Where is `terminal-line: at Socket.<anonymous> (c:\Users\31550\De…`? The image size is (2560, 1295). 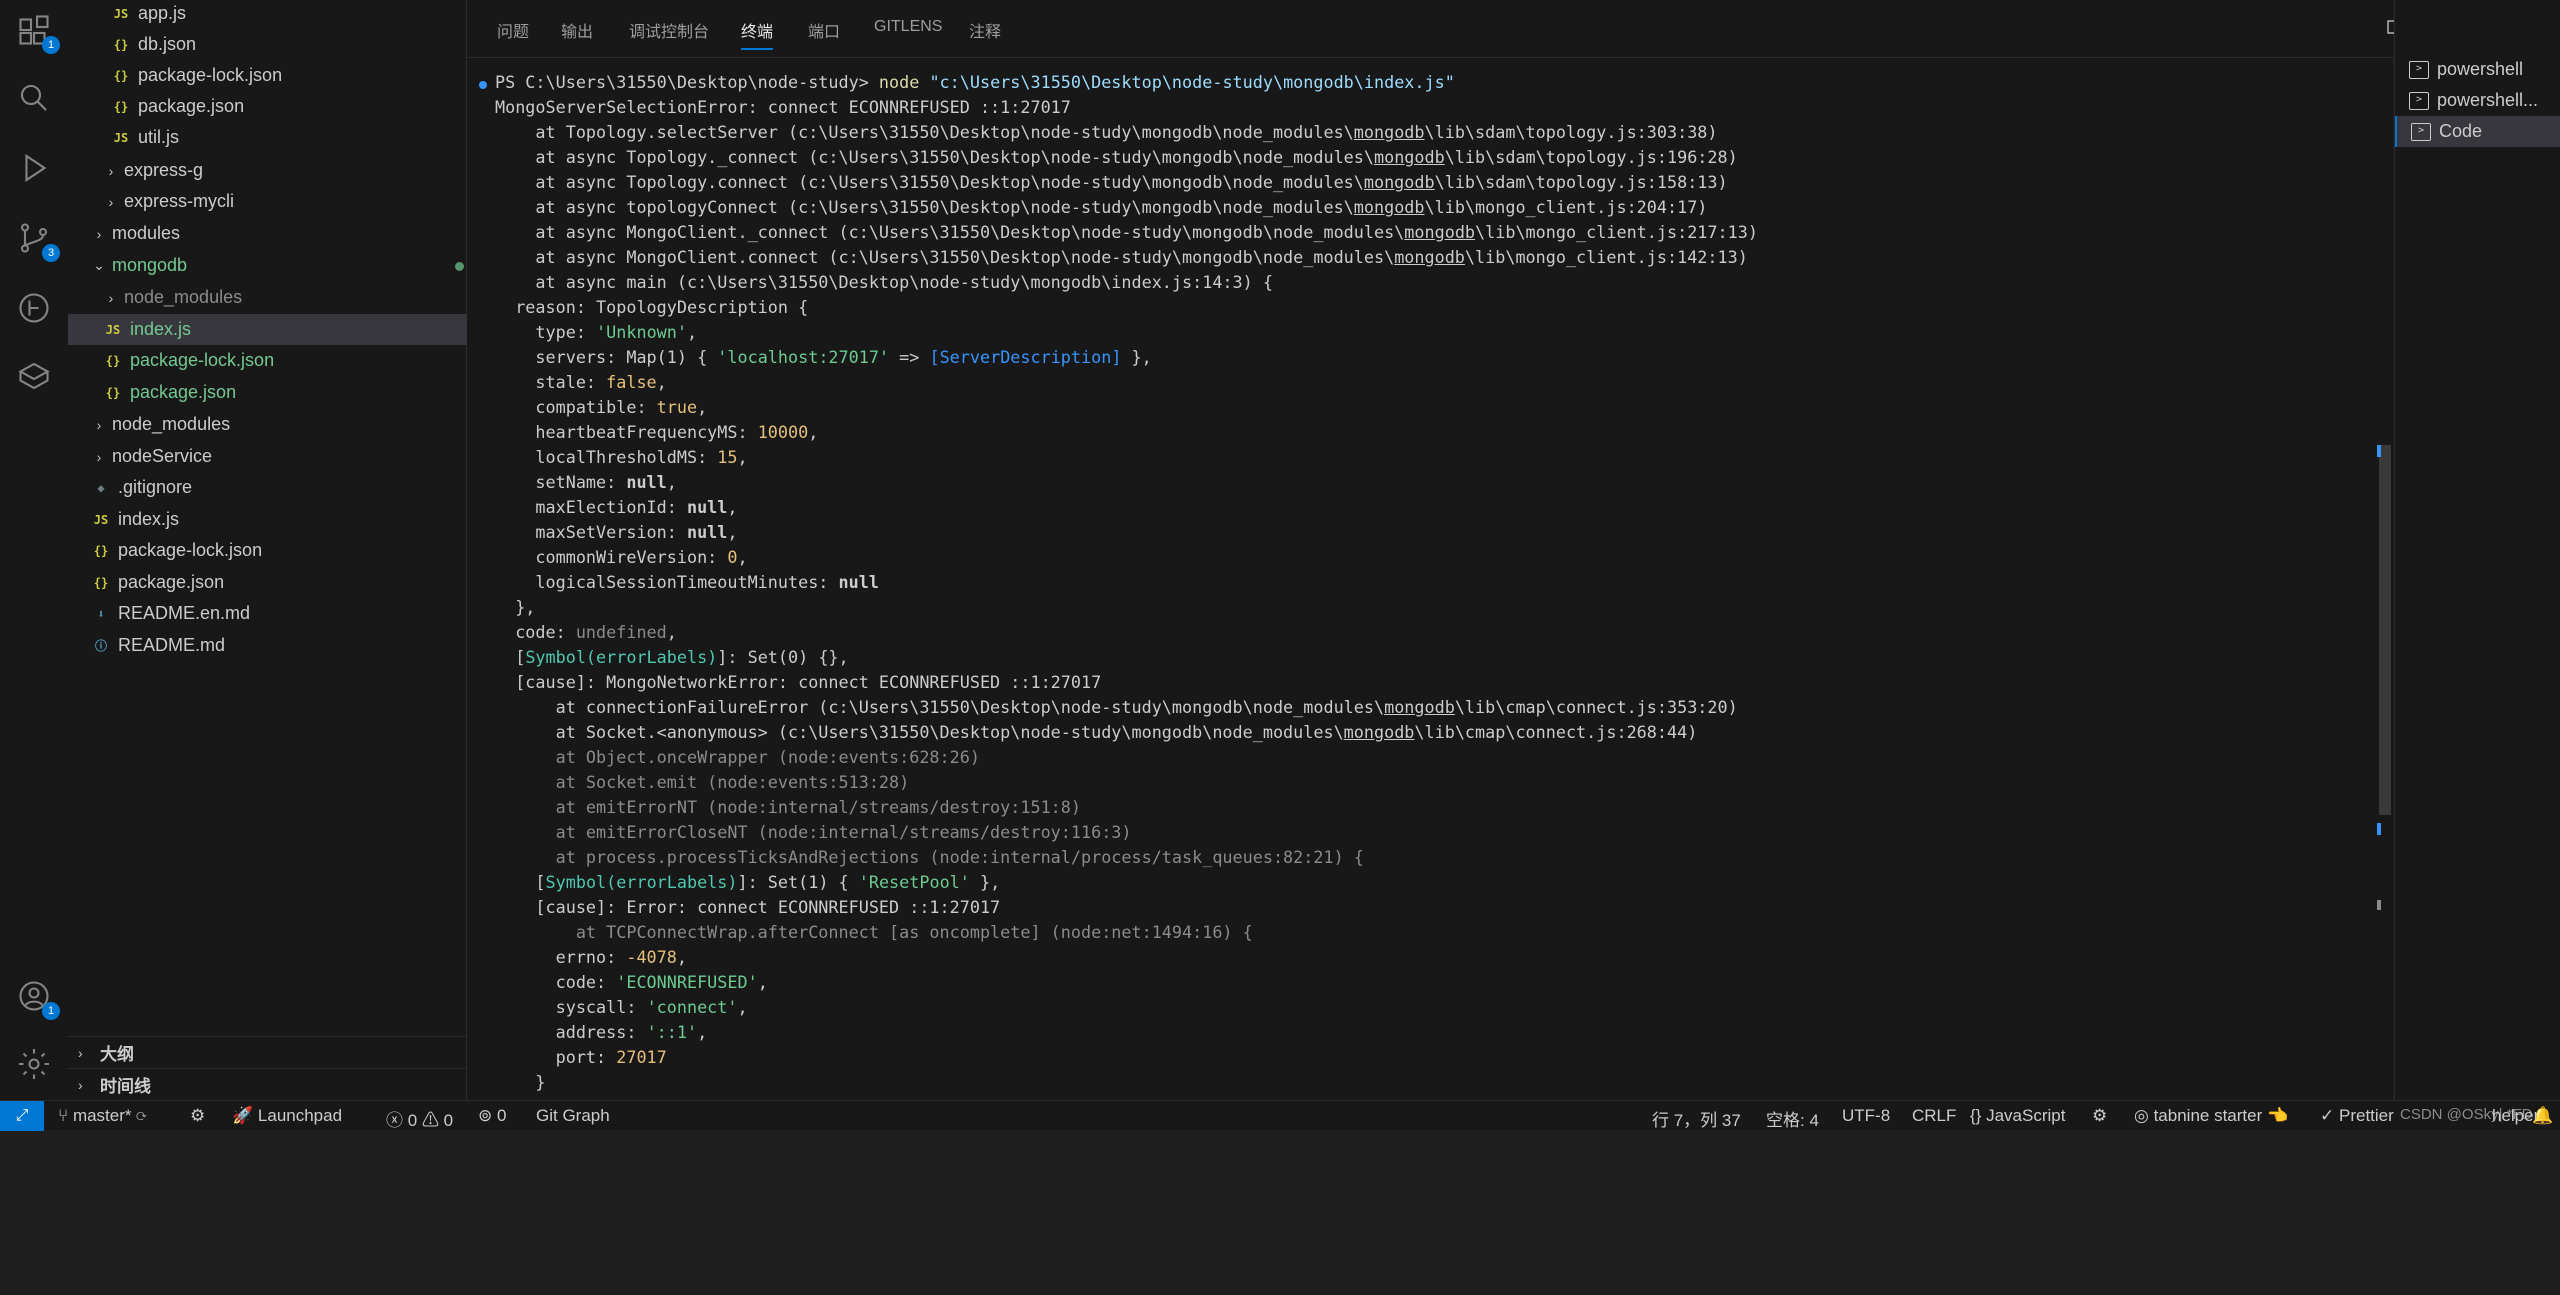 terminal-line: at Socket.<anonymous> (c:\Users\31550\De… is located at coordinates (1096, 732).